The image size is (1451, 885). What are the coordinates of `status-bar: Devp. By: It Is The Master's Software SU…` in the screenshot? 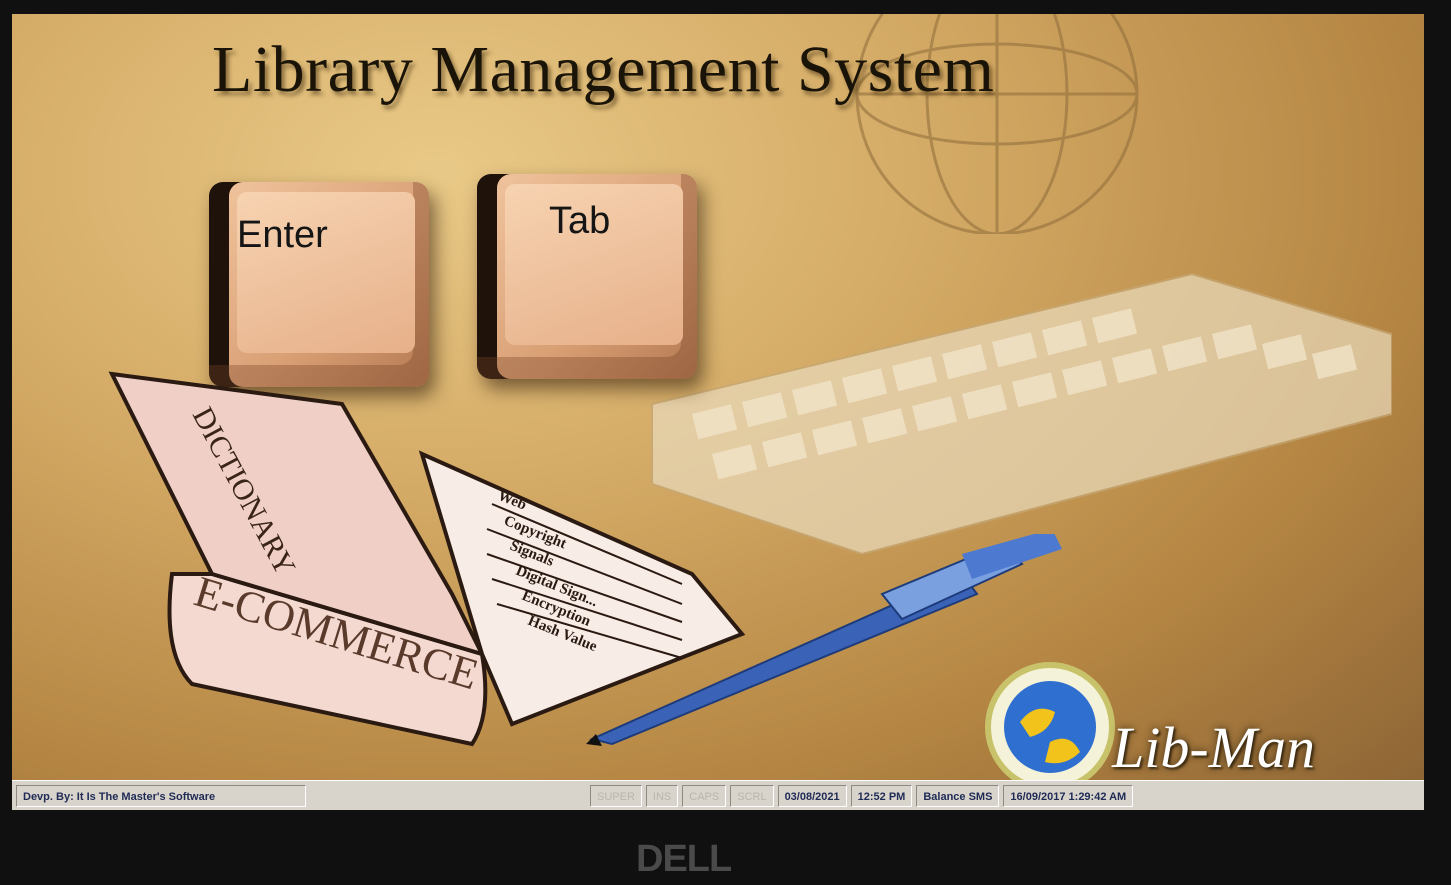 It's located at (718, 795).